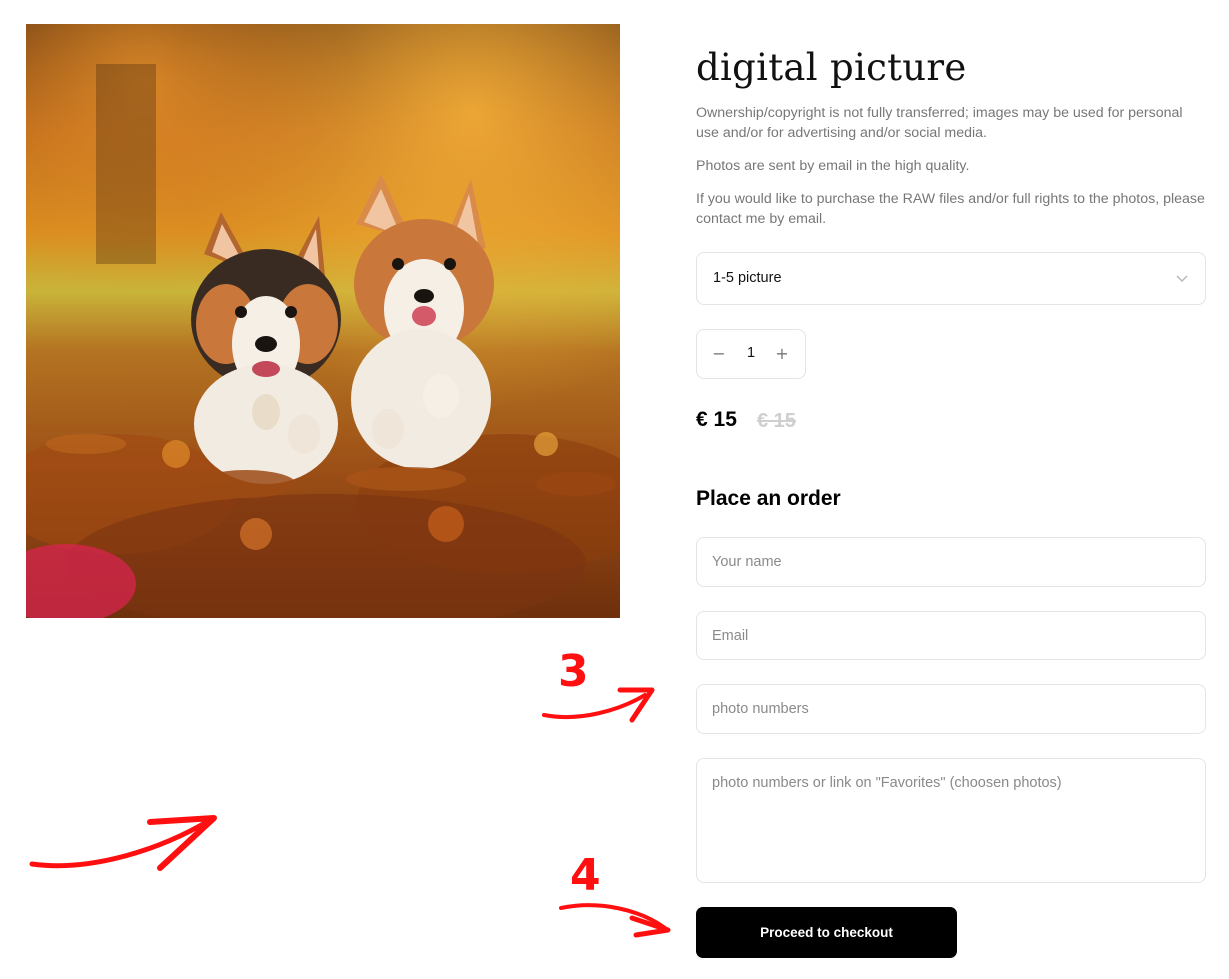 Image resolution: width=1229 pixels, height=979 pixels. Describe the element at coordinates (951, 278) in the screenshot. I see `picture-count-select: 1-5 picture` at that location.